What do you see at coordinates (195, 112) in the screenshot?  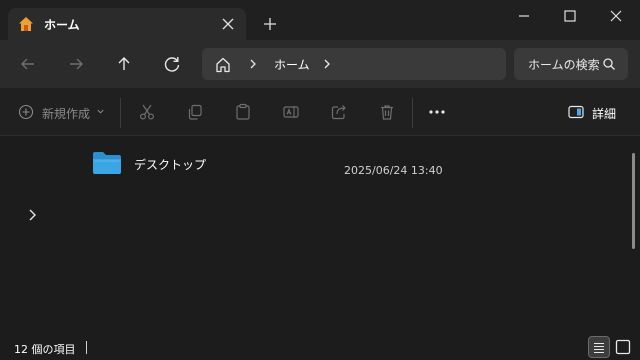 I see `copy-icon` at bounding box center [195, 112].